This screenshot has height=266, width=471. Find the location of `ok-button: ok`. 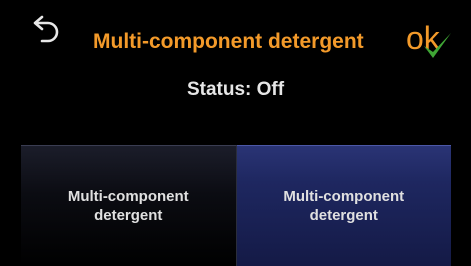

ok-button: ok is located at coordinates (432, 45).